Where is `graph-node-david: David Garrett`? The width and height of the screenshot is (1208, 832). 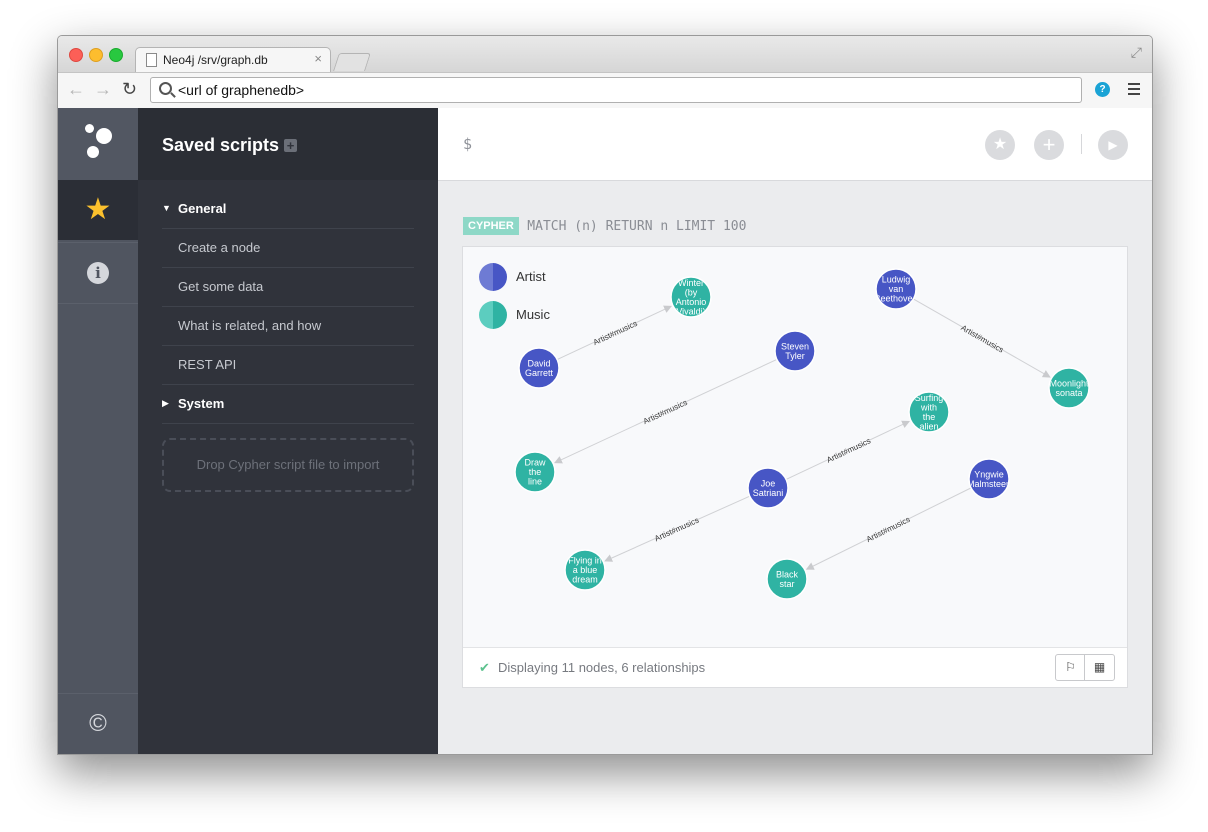 graph-node-david: David Garrett is located at coordinates (539, 368).